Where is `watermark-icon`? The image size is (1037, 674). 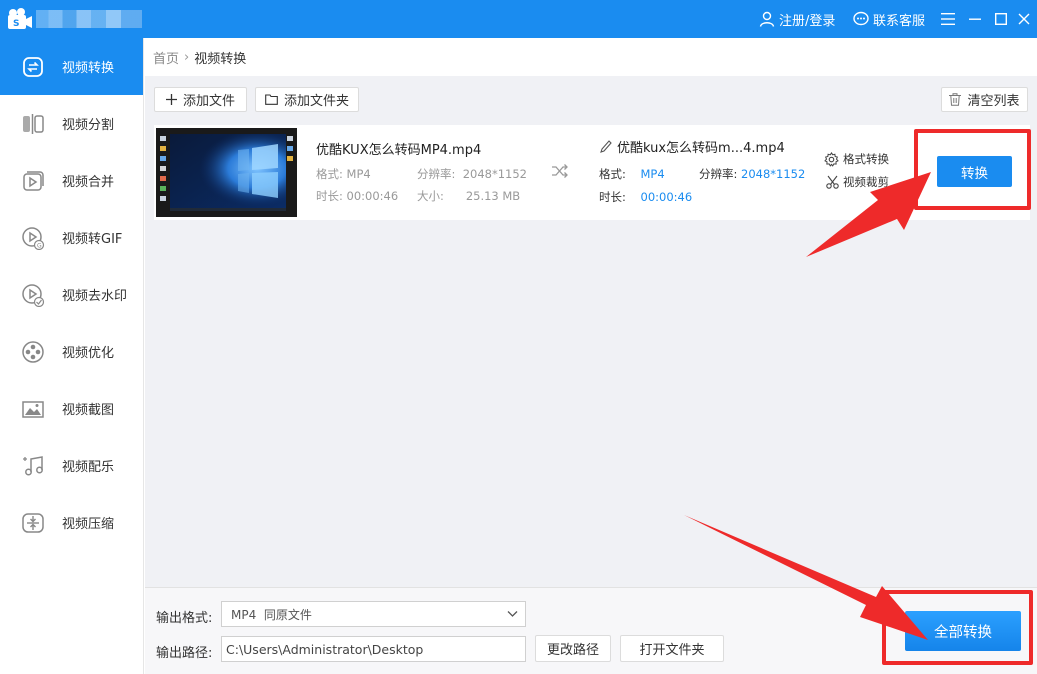 watermark-icon is located at coordinates (33, 295).